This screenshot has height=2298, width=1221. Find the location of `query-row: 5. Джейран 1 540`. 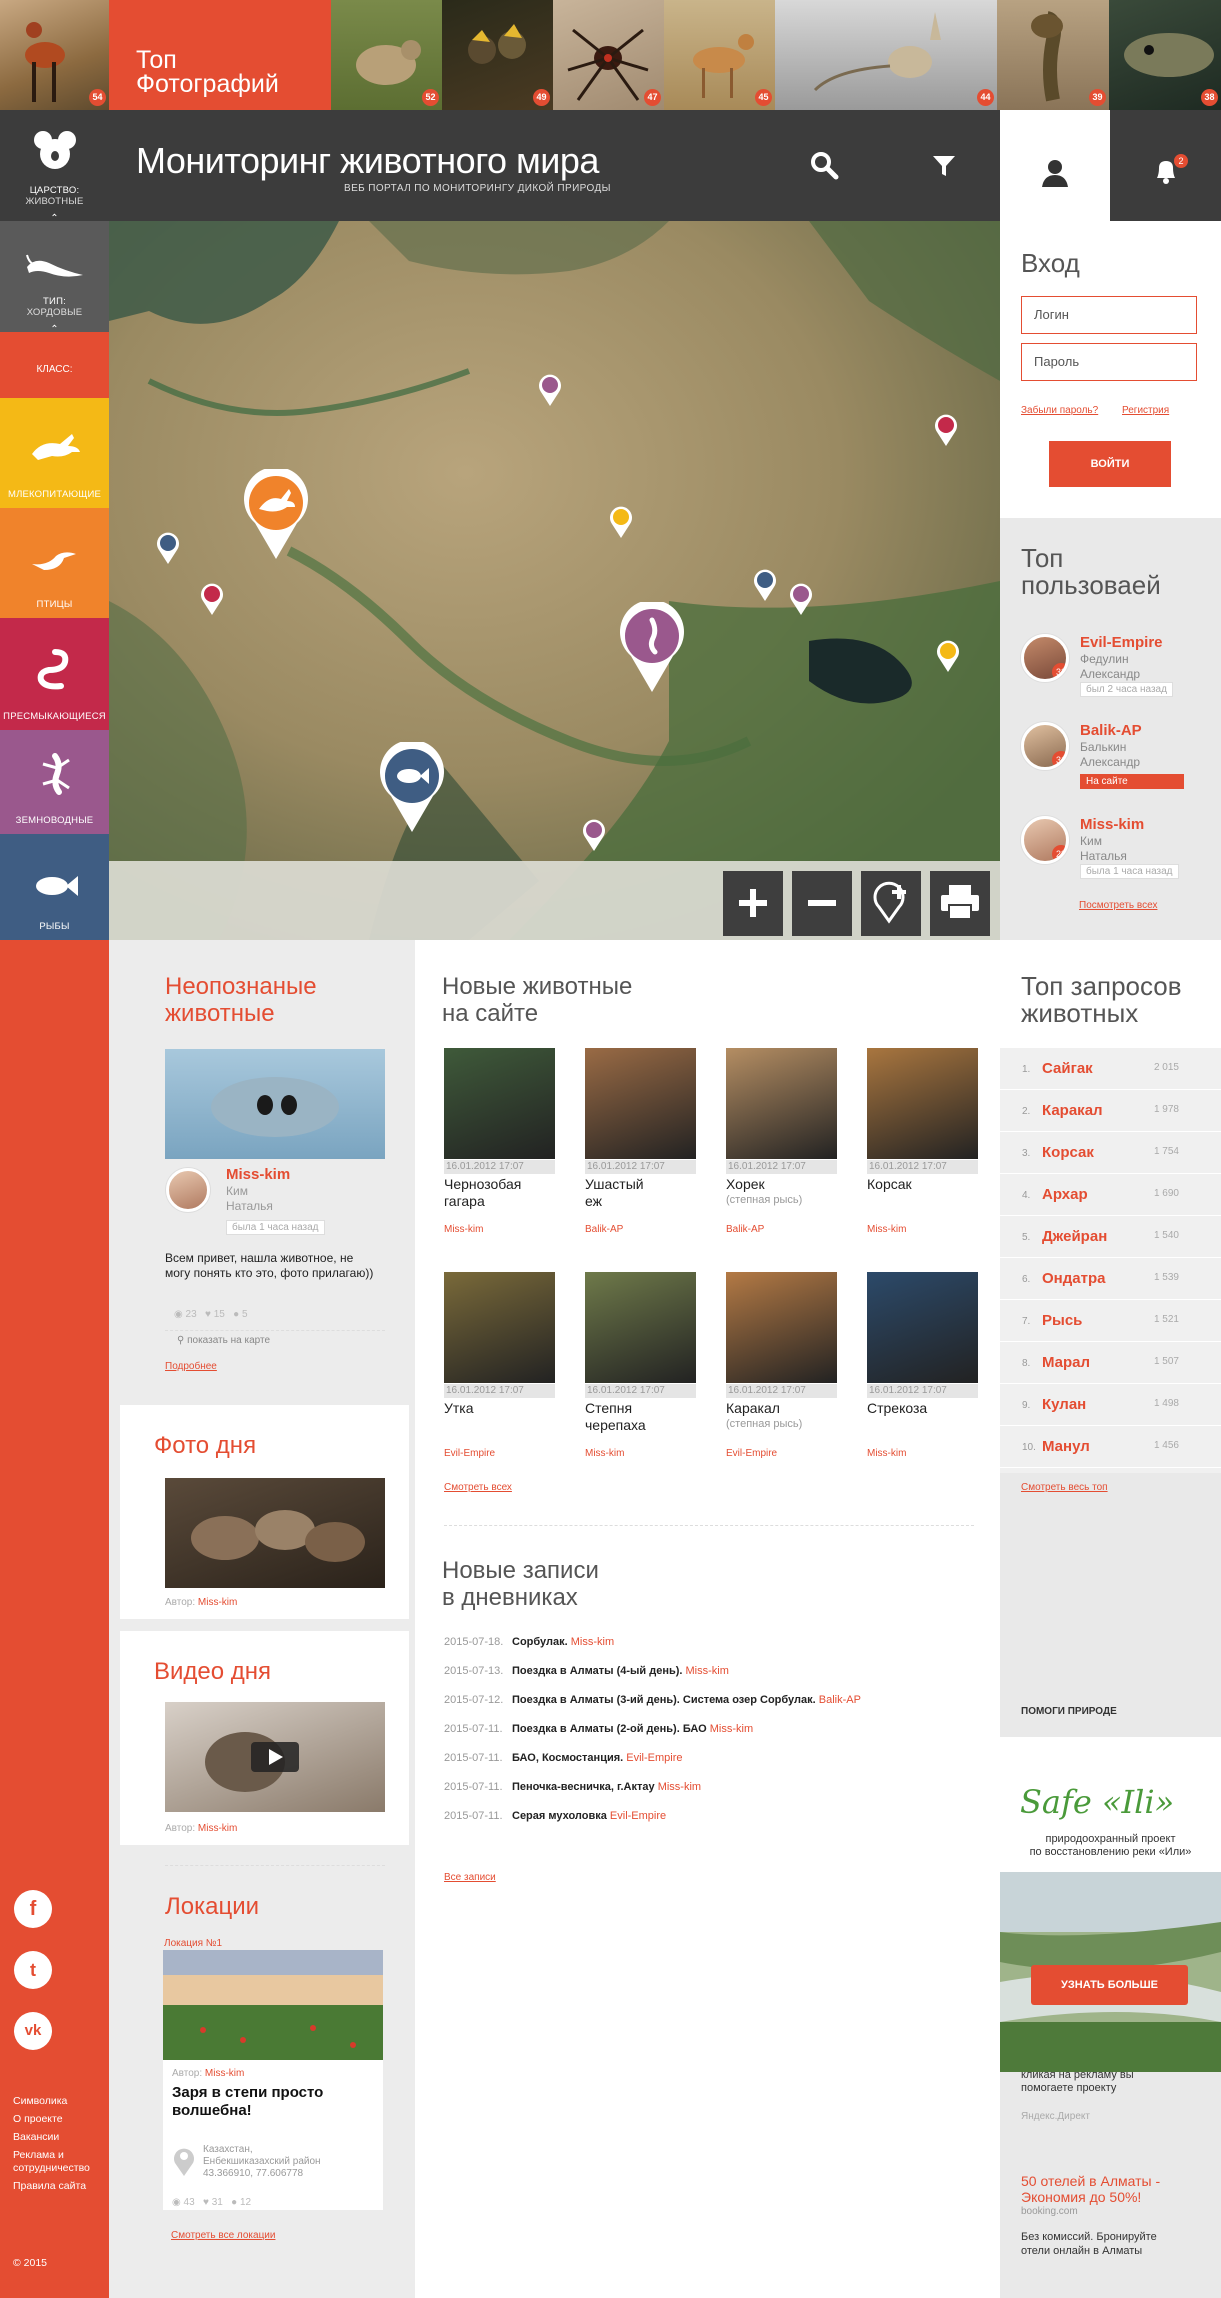

query-row: 5. Джейран 1 540 is located at coordinates (1110, 1237).